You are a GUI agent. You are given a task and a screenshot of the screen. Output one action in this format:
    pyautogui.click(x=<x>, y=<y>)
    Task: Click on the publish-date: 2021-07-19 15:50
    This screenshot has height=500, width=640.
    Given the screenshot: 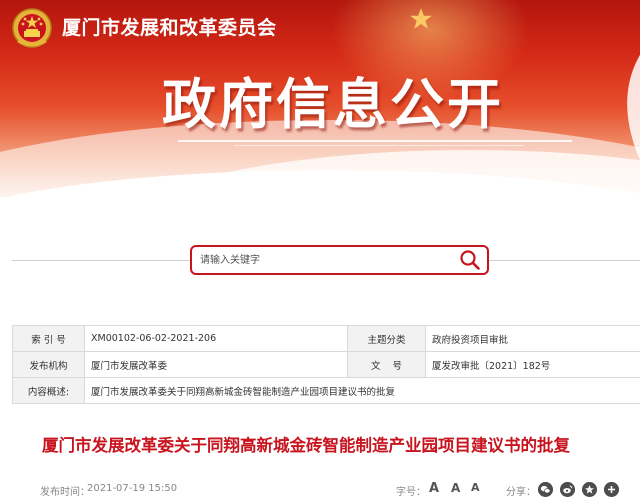 What is the action you would take?
    pyautogui.click(x=132, y=488)
    